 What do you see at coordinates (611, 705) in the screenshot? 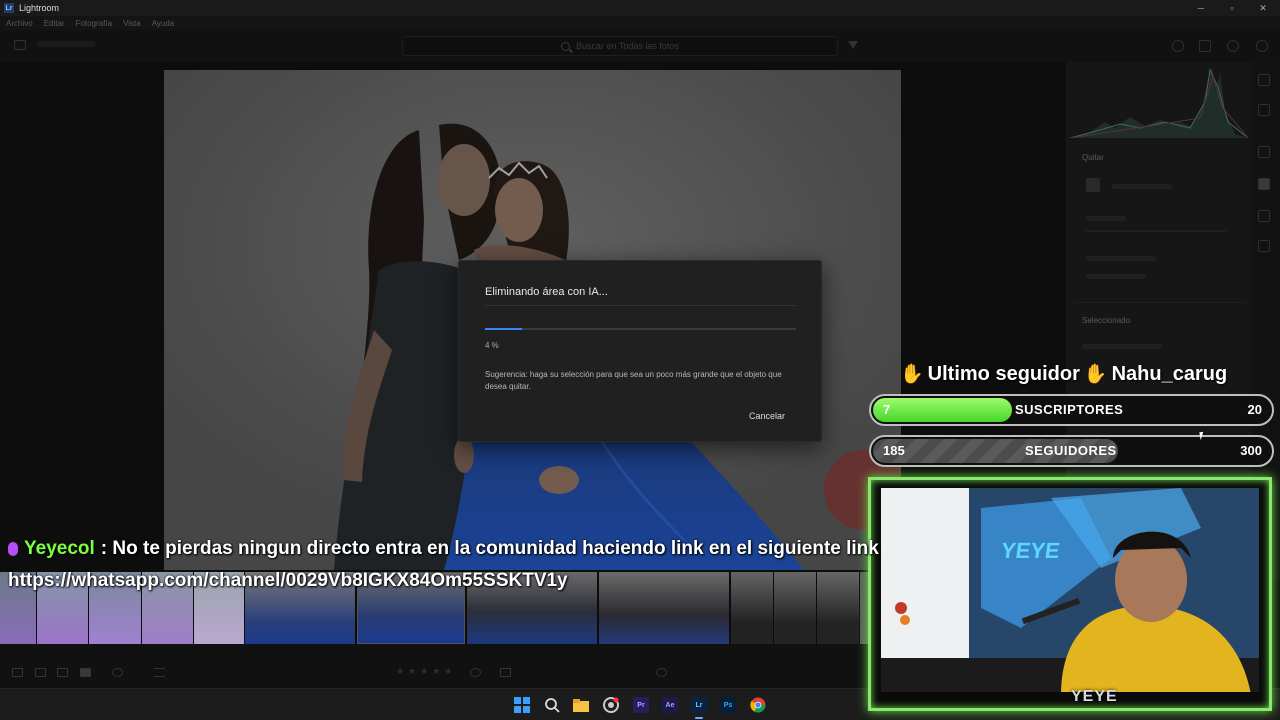
I see `chrome-canary-icon` at bounding box center [611, 705].